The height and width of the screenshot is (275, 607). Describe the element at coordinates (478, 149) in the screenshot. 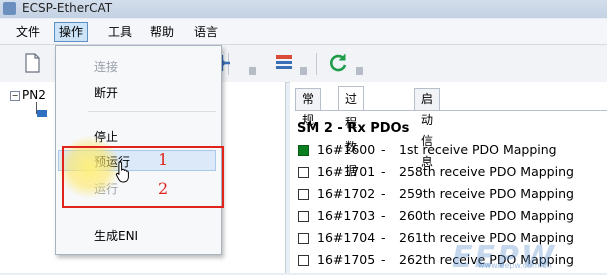

I see `pdo-name: 1st receive PDO Mapping` at that location.